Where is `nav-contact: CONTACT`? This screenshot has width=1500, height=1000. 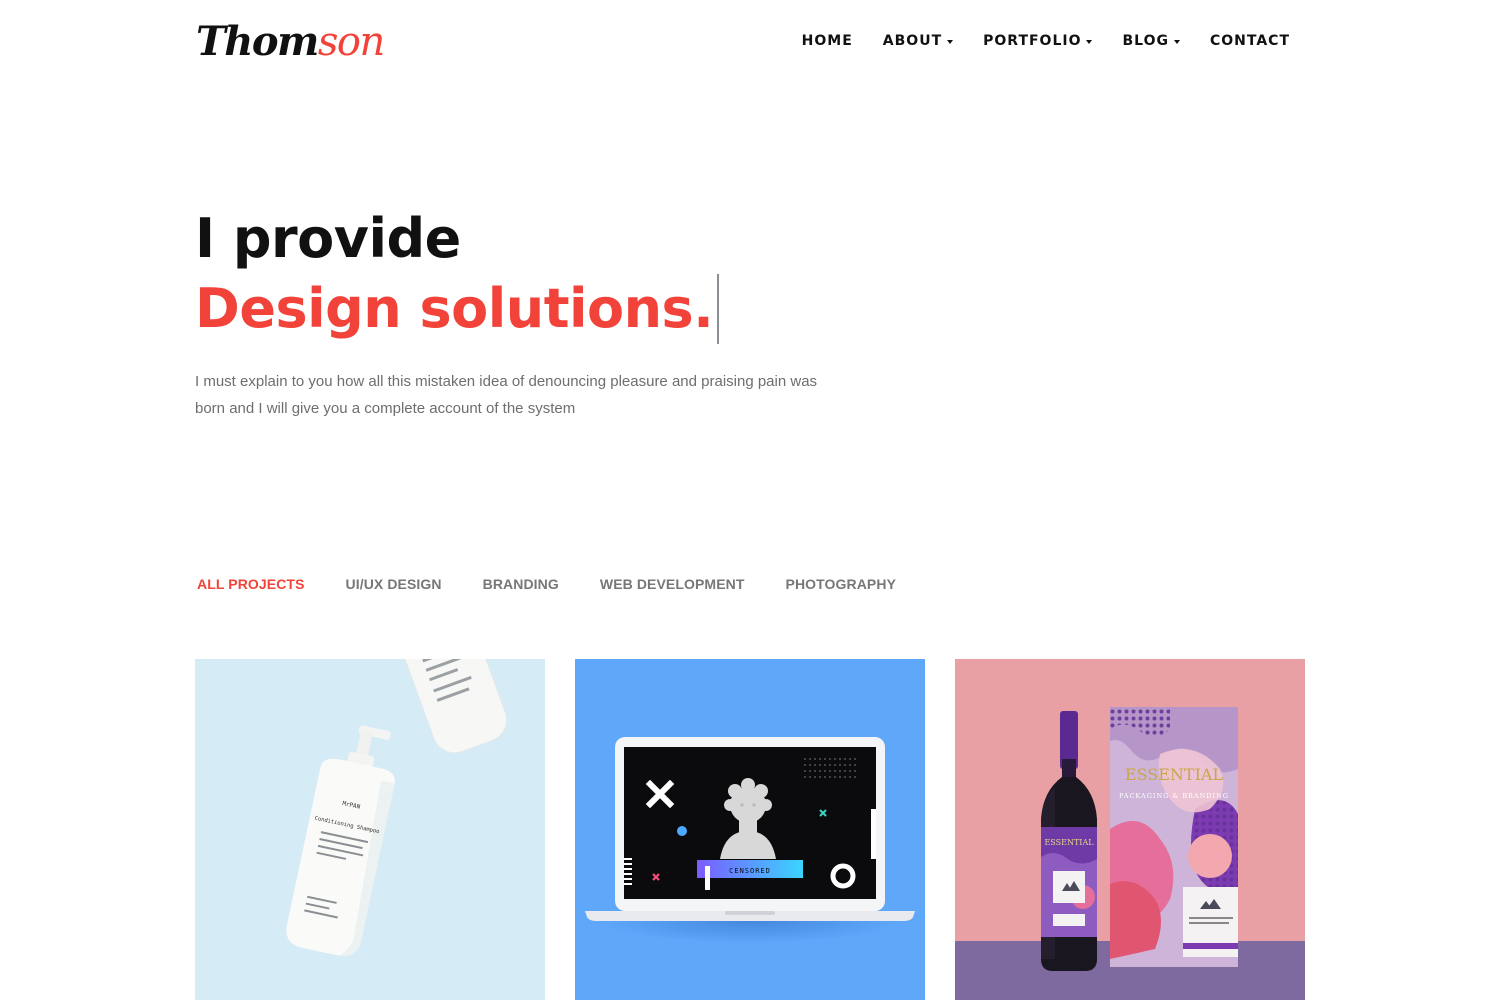 nav-contact: CONTACT is located at coordinates (1250, 41).